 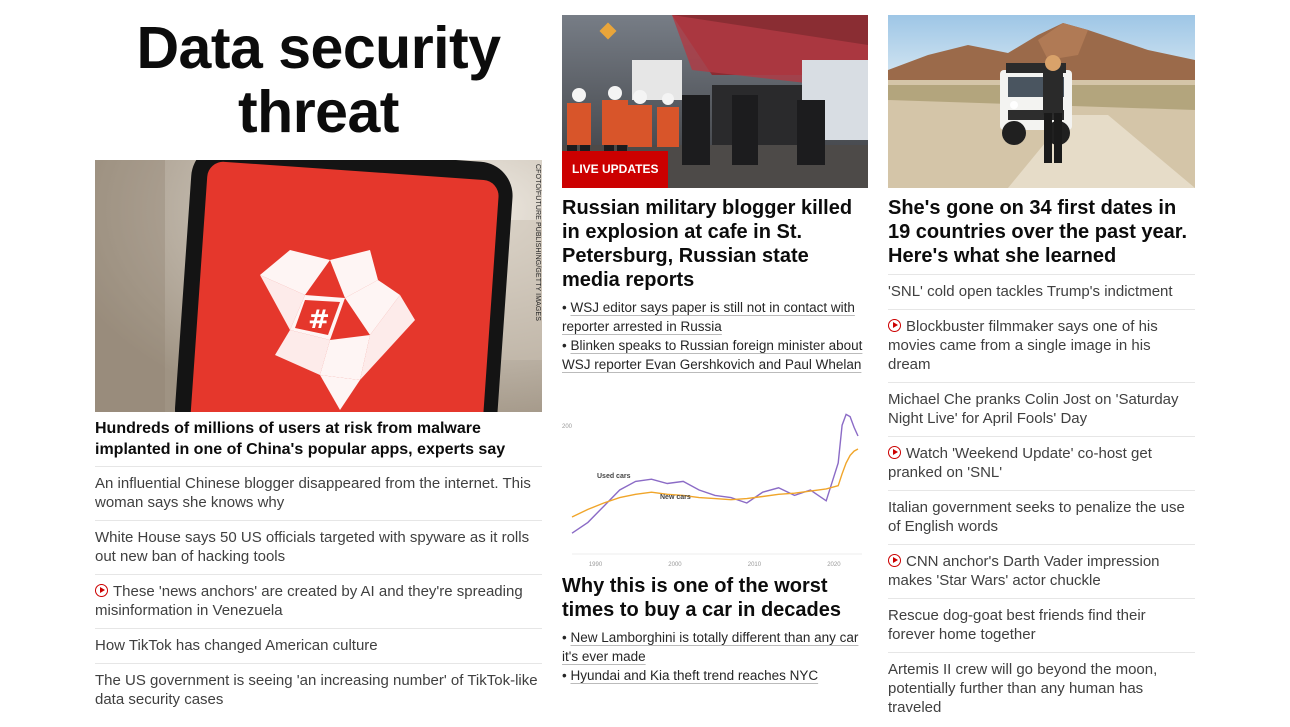 I want to click on phone-app-illustration: #, so click(x=318, y=286).